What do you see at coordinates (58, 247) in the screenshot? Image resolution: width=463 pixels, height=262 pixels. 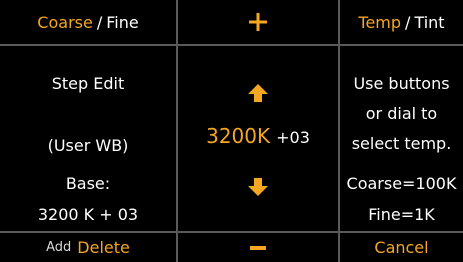 I see `add-button: Add` at bounding box center [58, 247].